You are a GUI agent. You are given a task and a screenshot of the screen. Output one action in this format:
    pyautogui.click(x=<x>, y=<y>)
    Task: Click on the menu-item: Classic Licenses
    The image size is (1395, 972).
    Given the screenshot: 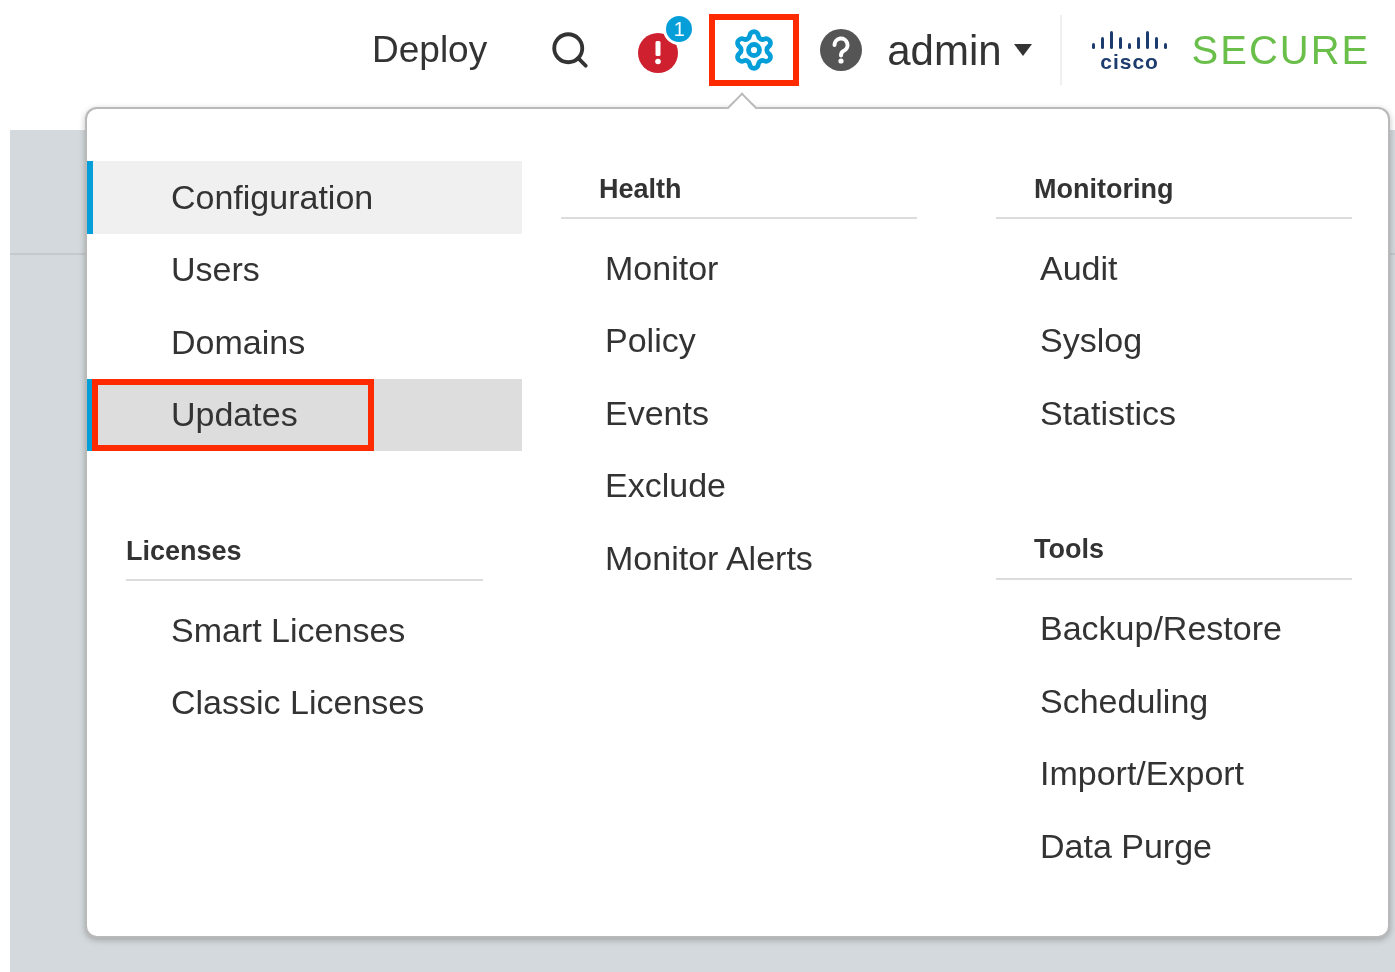 What is the action you would take?
    pyautogui.click(x=304, y=702)
    